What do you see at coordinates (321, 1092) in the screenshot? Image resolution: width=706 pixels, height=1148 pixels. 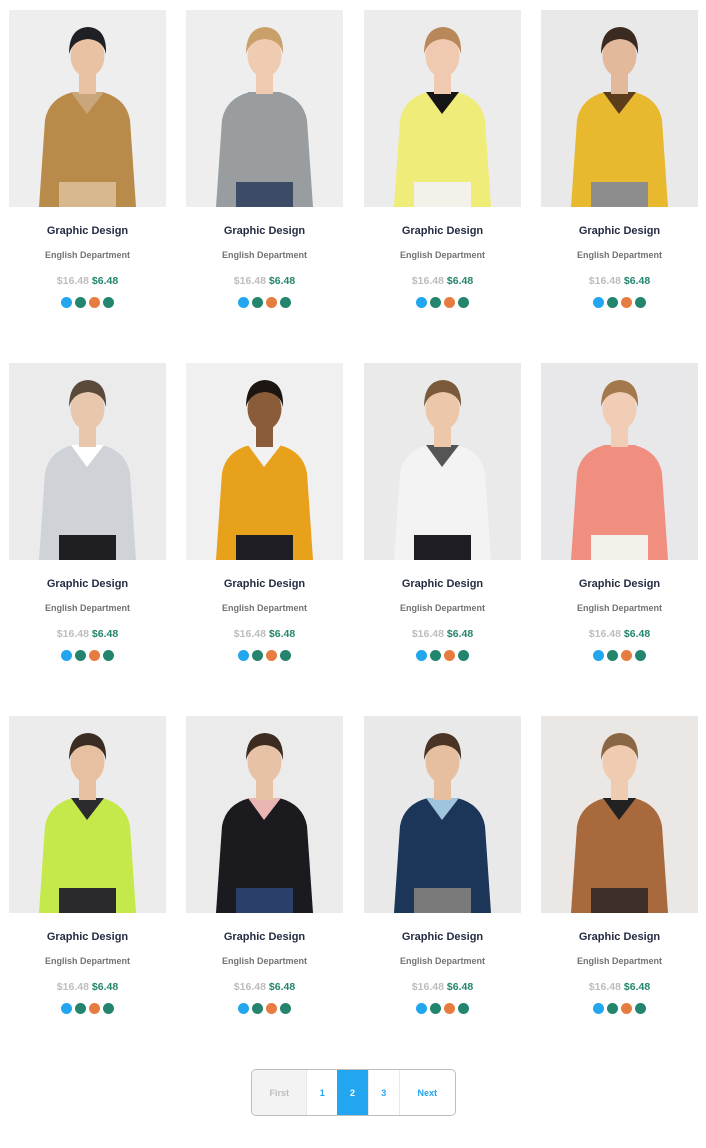 I see `pagination-page-1: 1` at bounding box center [321, 1092].